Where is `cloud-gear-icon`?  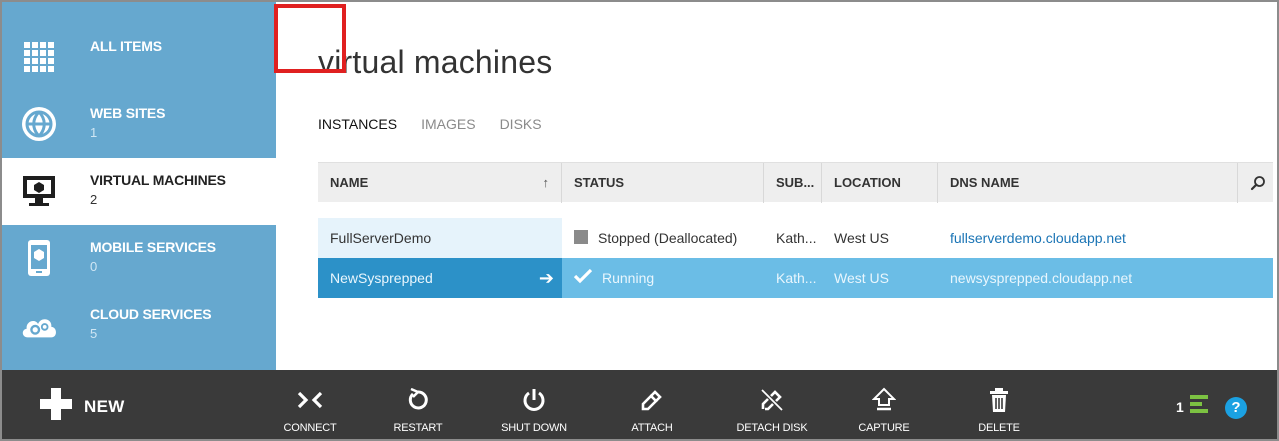 cloud-gear-icon is located at coordinates (39, 325).